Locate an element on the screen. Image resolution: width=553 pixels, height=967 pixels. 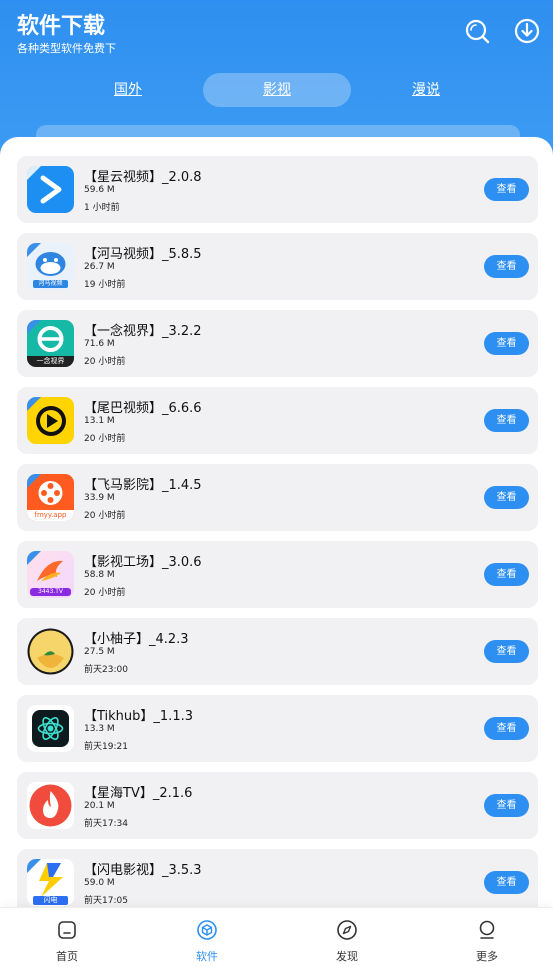
app-size: 26.7 M is located at coordinates (99, 267).